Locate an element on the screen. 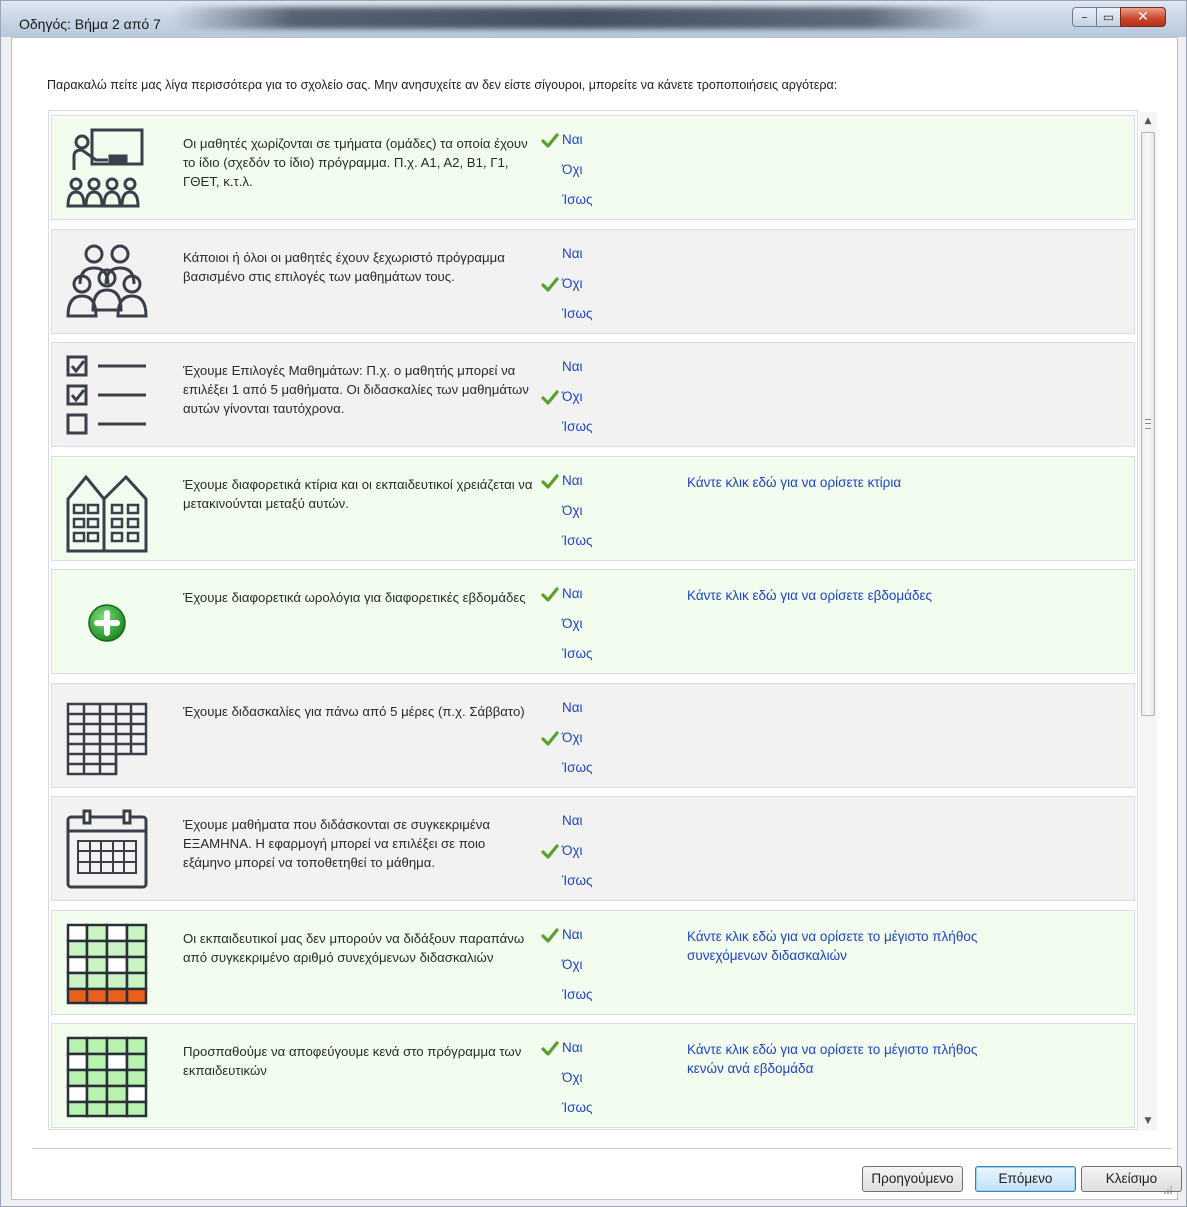 This screenshot has width=1187, height=1207. scroll-down-arrow-icon: ▼ is located at coordinates (1148, 1121).